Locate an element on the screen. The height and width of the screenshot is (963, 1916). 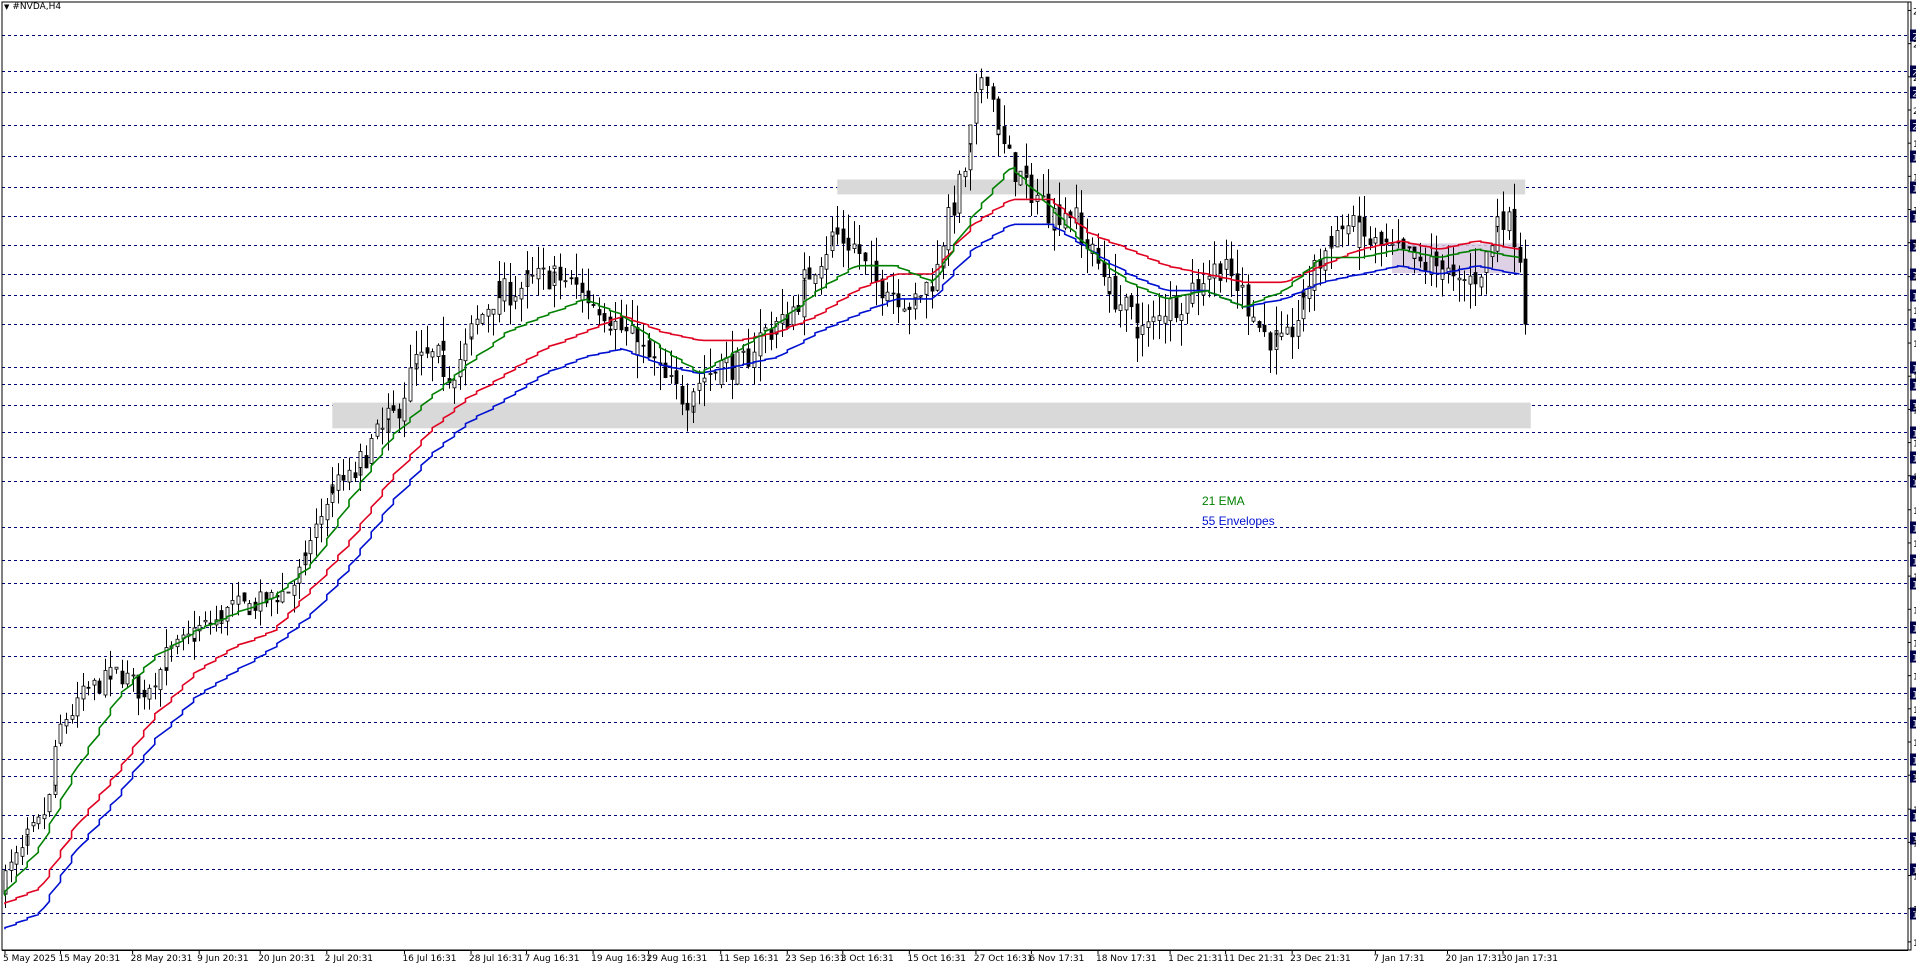
time-tick-label: 15 May 20:31 is located at coordinates (89, 958).